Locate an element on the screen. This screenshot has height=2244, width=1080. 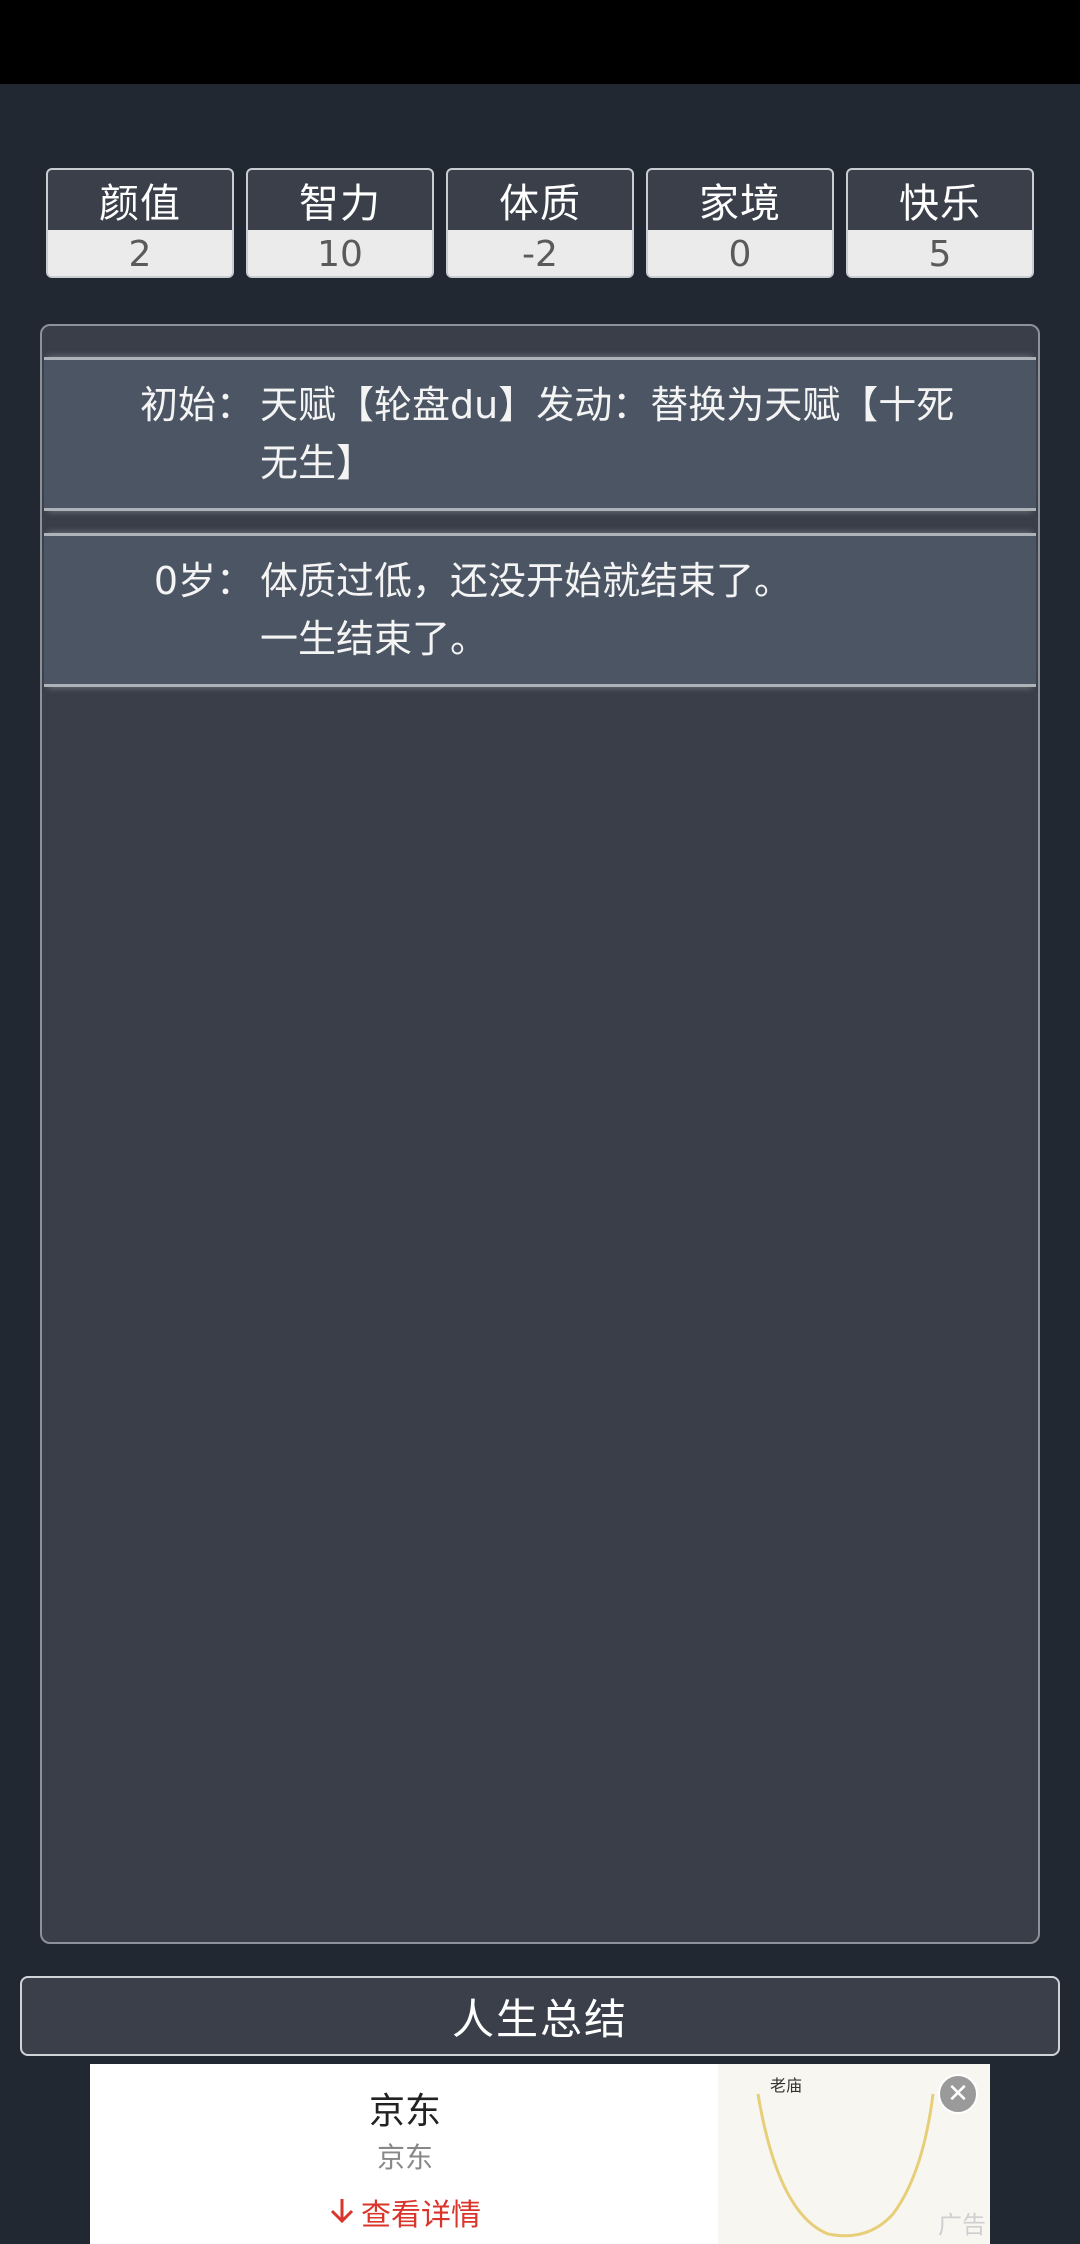
stat-value: 5 is located at coordinates (940, 253).